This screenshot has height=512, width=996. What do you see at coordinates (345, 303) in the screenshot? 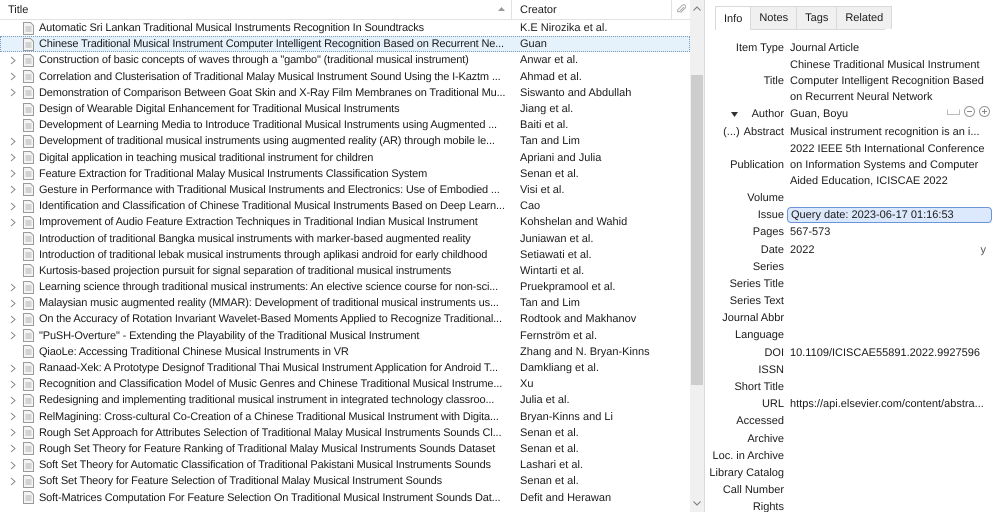
I see `item-row: Malaysian music augmented reality (MMAR): Development of traditional musical instruments us... Tan and Lim` at bounding box center [345, 303].